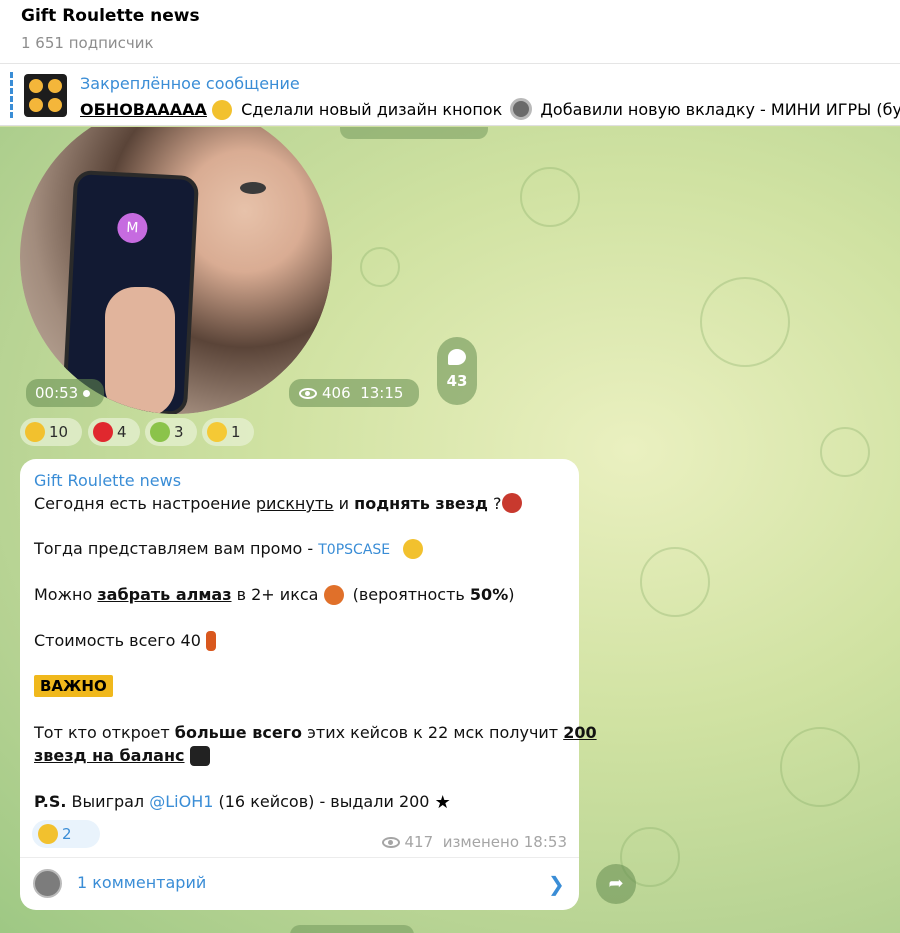 This screenshot has height=933, width=900. What do you see at coordinates (511, 503) in the screenshot?
I see `robot-emoji-icon` at bounding box center [511, 503].